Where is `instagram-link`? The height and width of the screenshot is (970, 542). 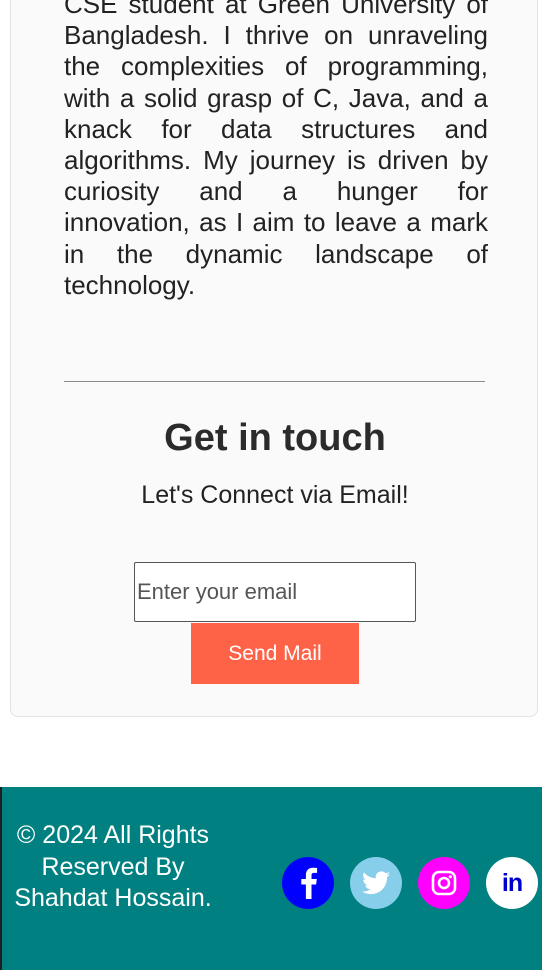 instagram-link is located at coordinates (444, 883).